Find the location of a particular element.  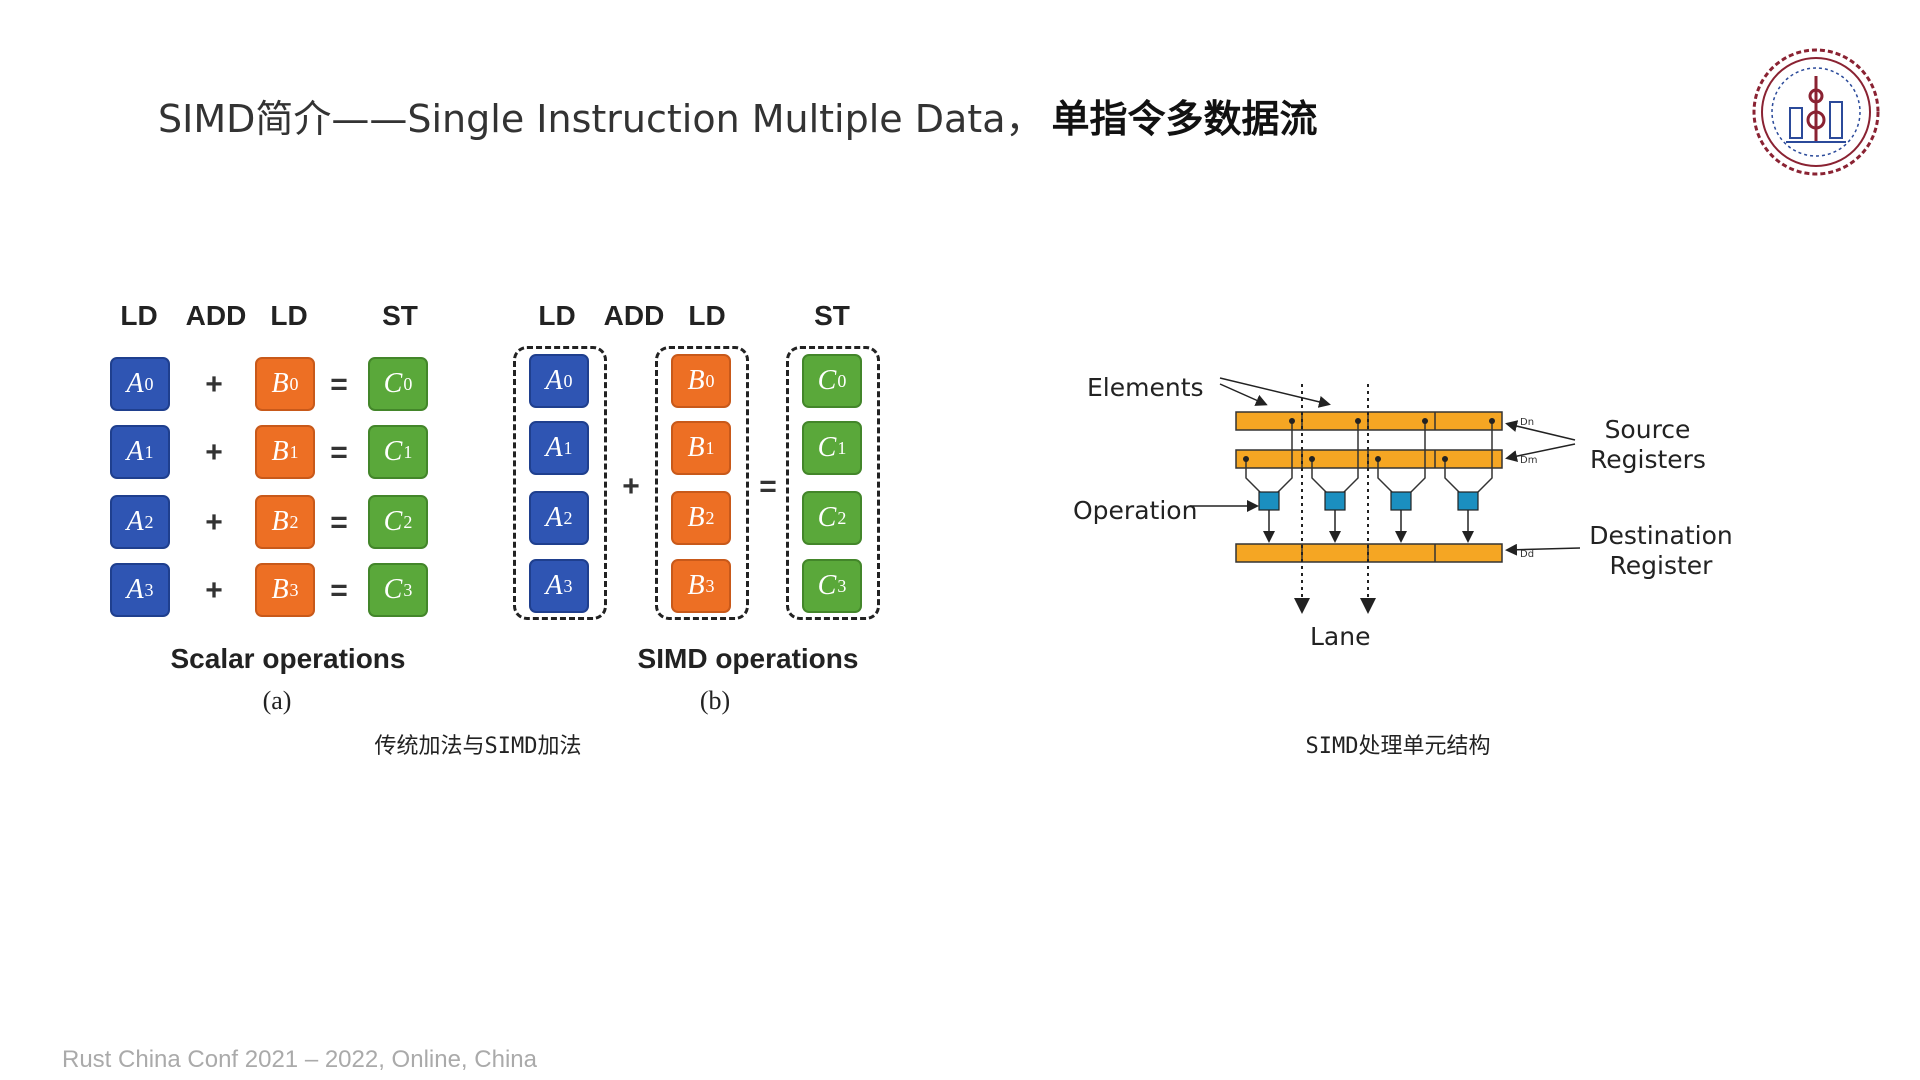

scalar-equals-1: = is located at coordinates (339, 452).